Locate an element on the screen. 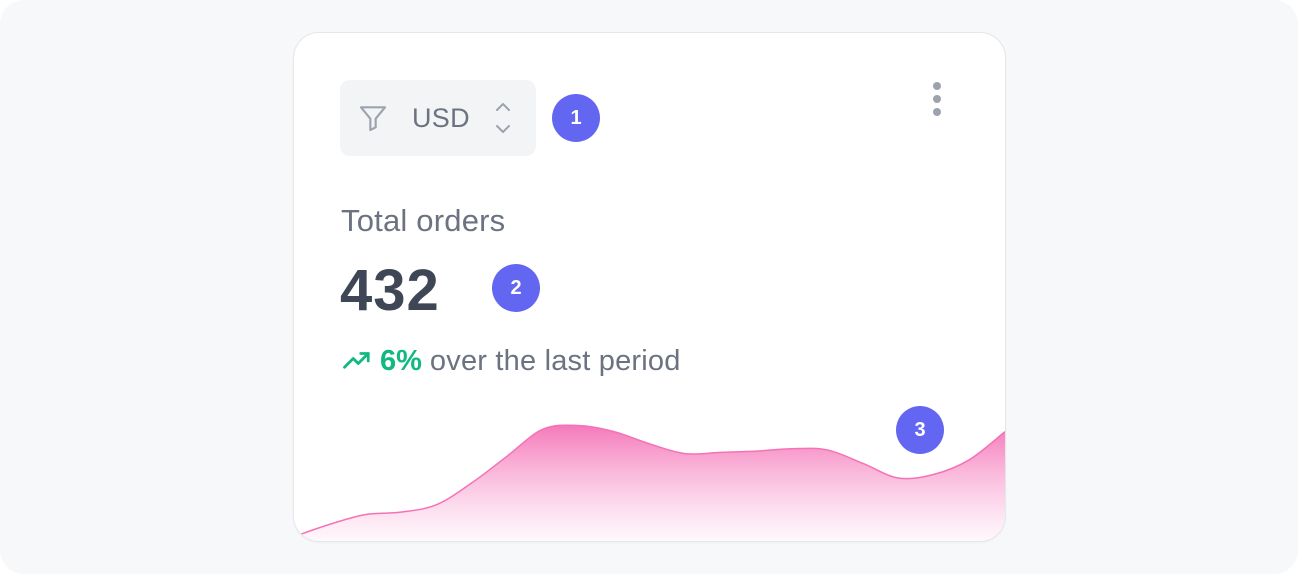  chevron-up-down-icon is located at coordinates (503, 118).